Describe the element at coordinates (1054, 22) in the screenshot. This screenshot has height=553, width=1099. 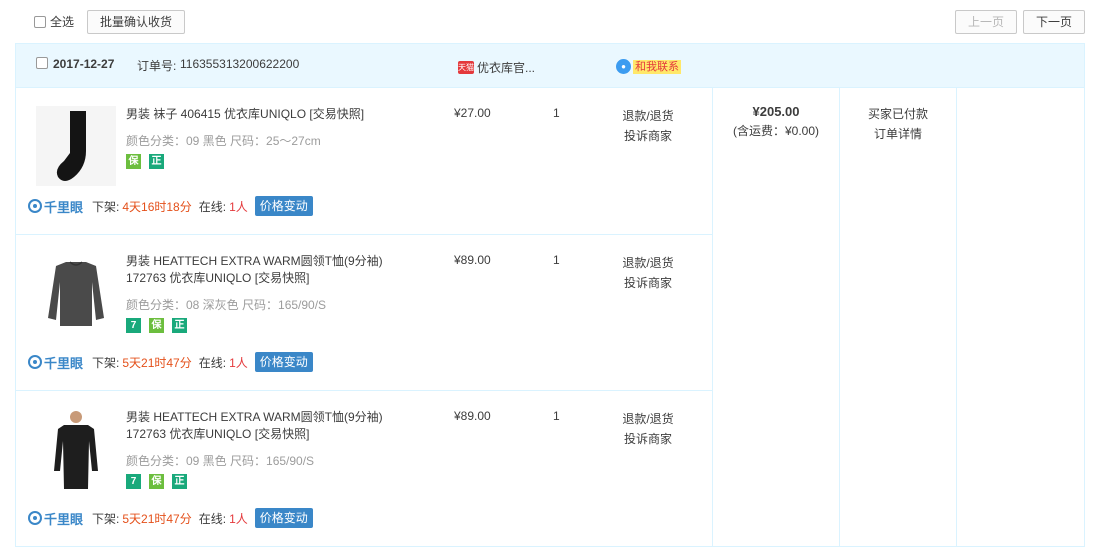
I see `next-page-button: 下一页` at that location.